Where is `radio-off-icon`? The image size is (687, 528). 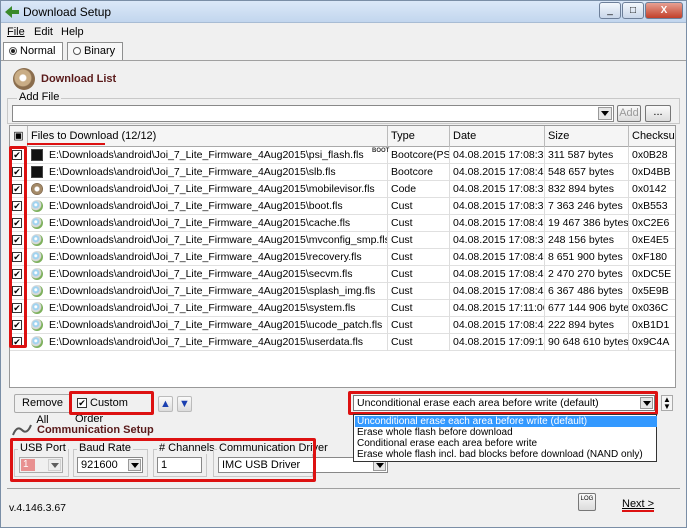 radio-off-icon is located at coordinates (77, 51).